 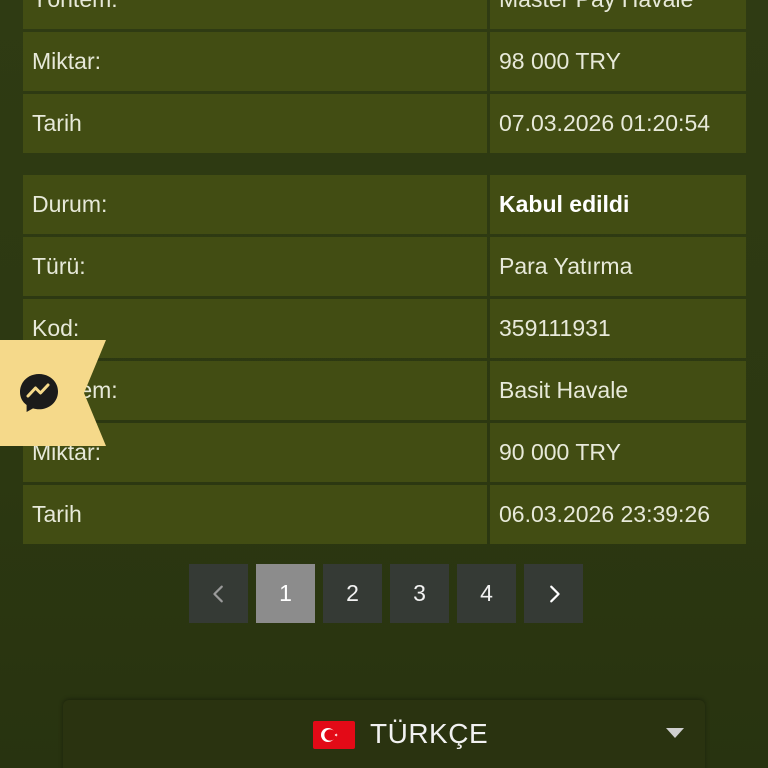 I want to click on messenger-chat-tab, so click(x=53, y=393).